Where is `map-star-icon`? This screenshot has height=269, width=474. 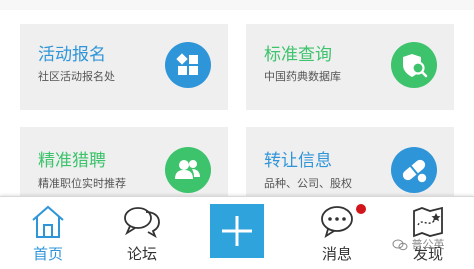
map-star-icon is located at coordinates (428, 221).